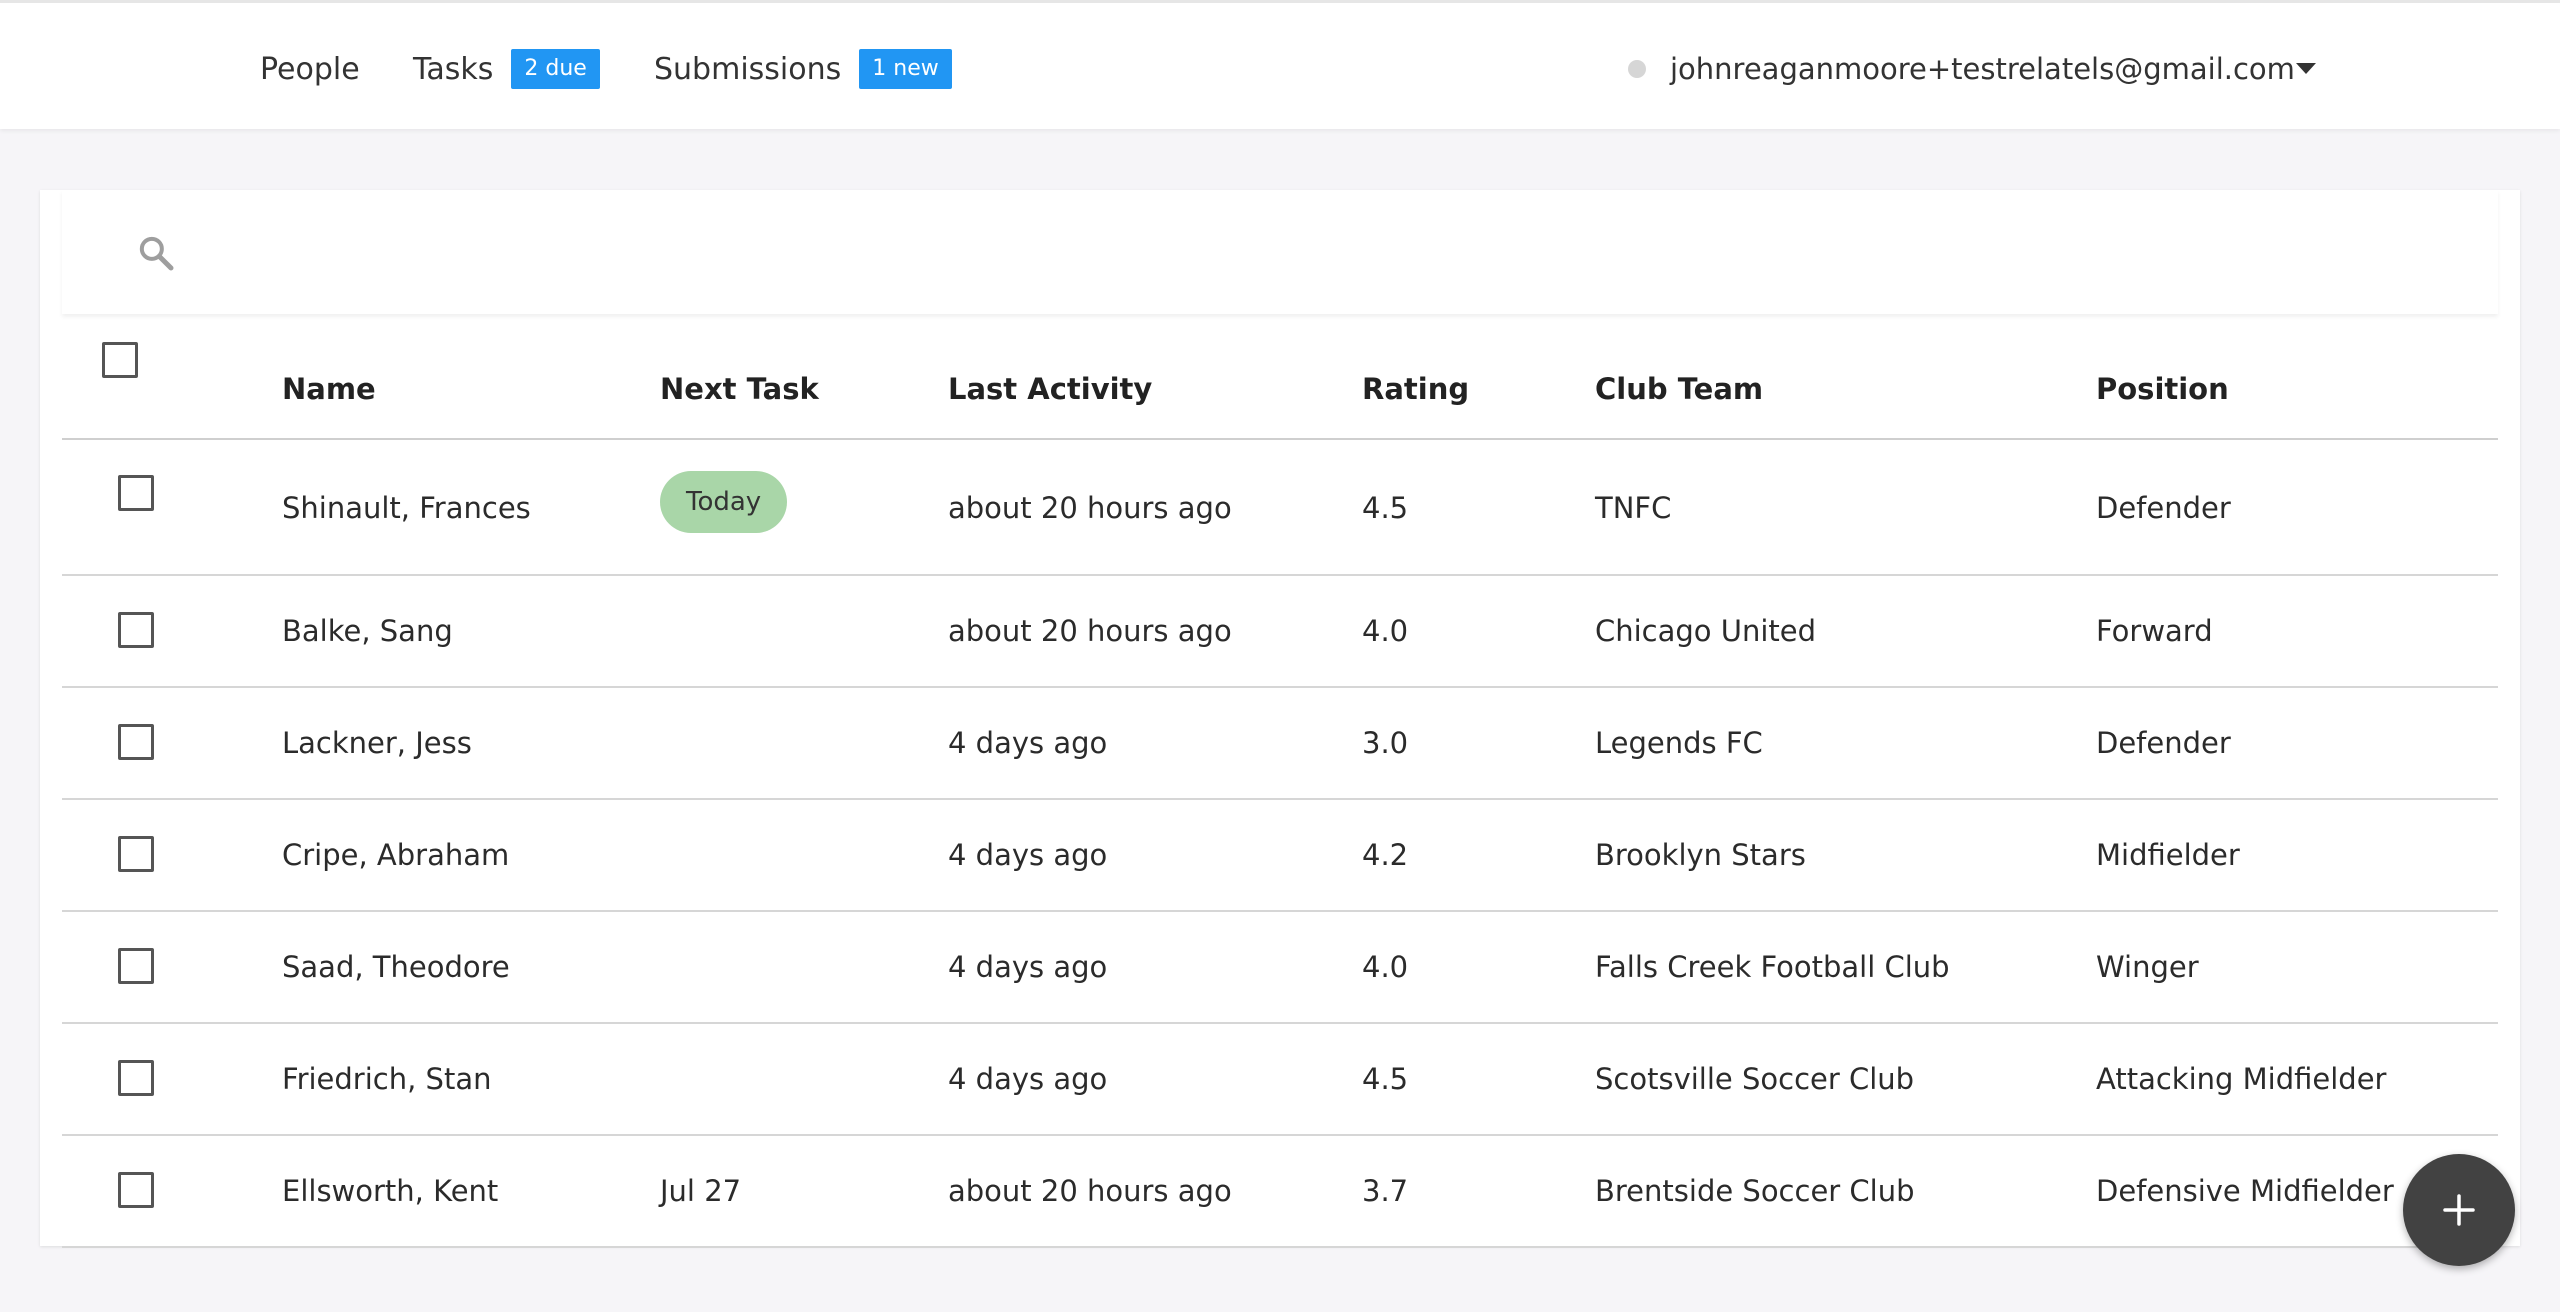  Describe the element at coordinates (329, 389) in the screenshot. I see `header-name: Name` at that location.